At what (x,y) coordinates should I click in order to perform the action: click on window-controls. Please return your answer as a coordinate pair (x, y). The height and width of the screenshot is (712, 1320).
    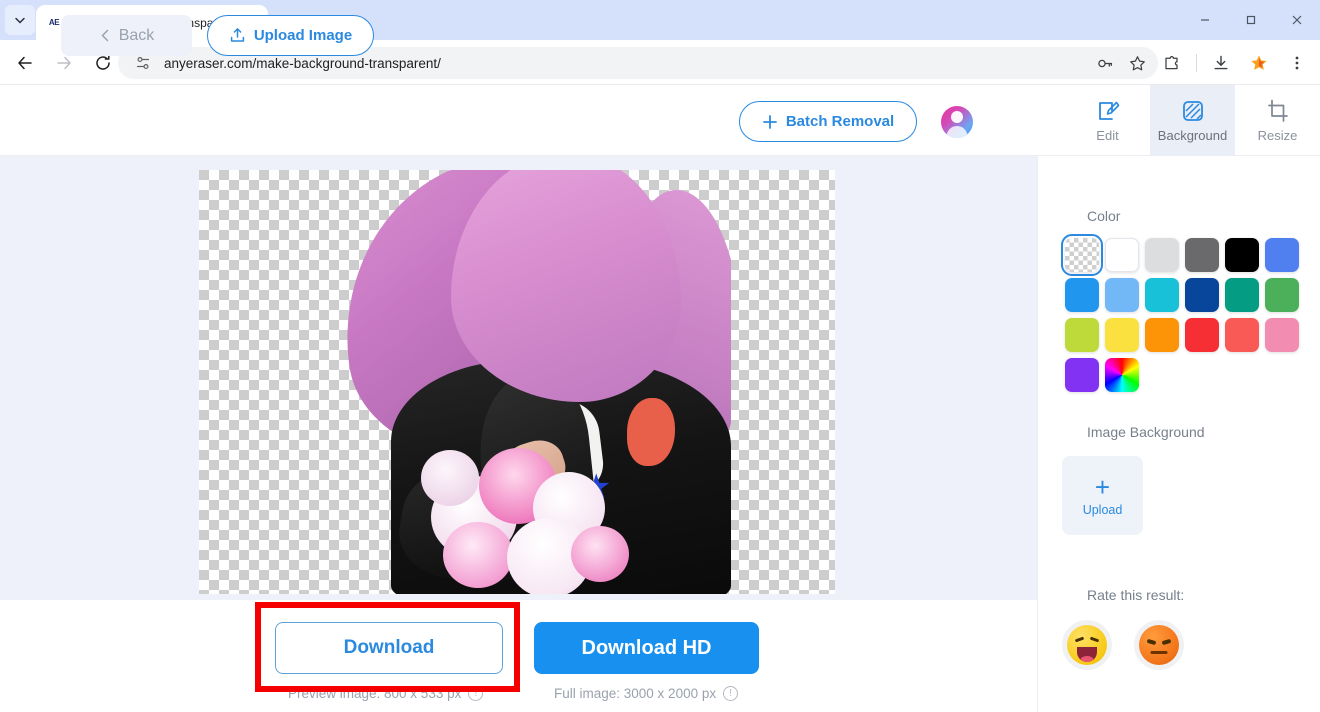
    Looking at the image, I should click on (1251, 20).